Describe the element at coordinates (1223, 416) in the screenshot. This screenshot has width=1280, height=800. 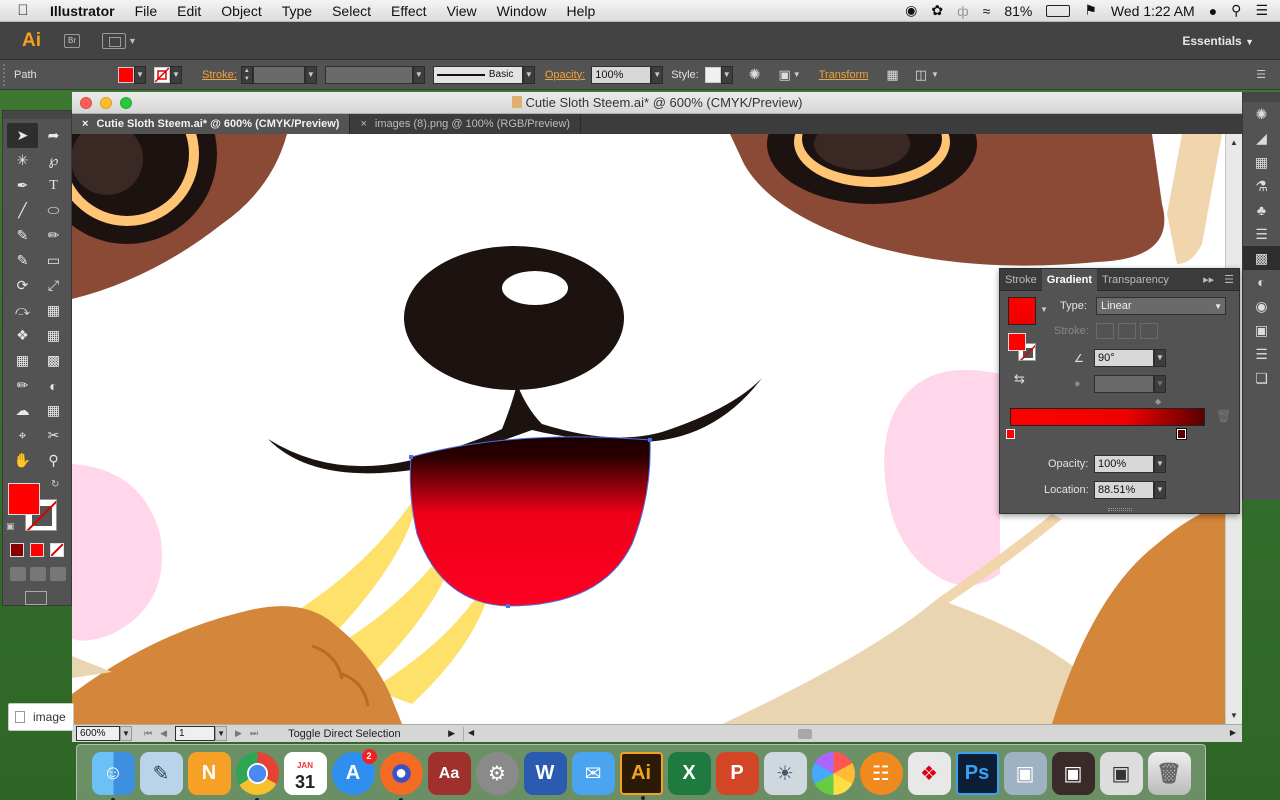
I see `delete-stop-icon: 🗑` at that location.